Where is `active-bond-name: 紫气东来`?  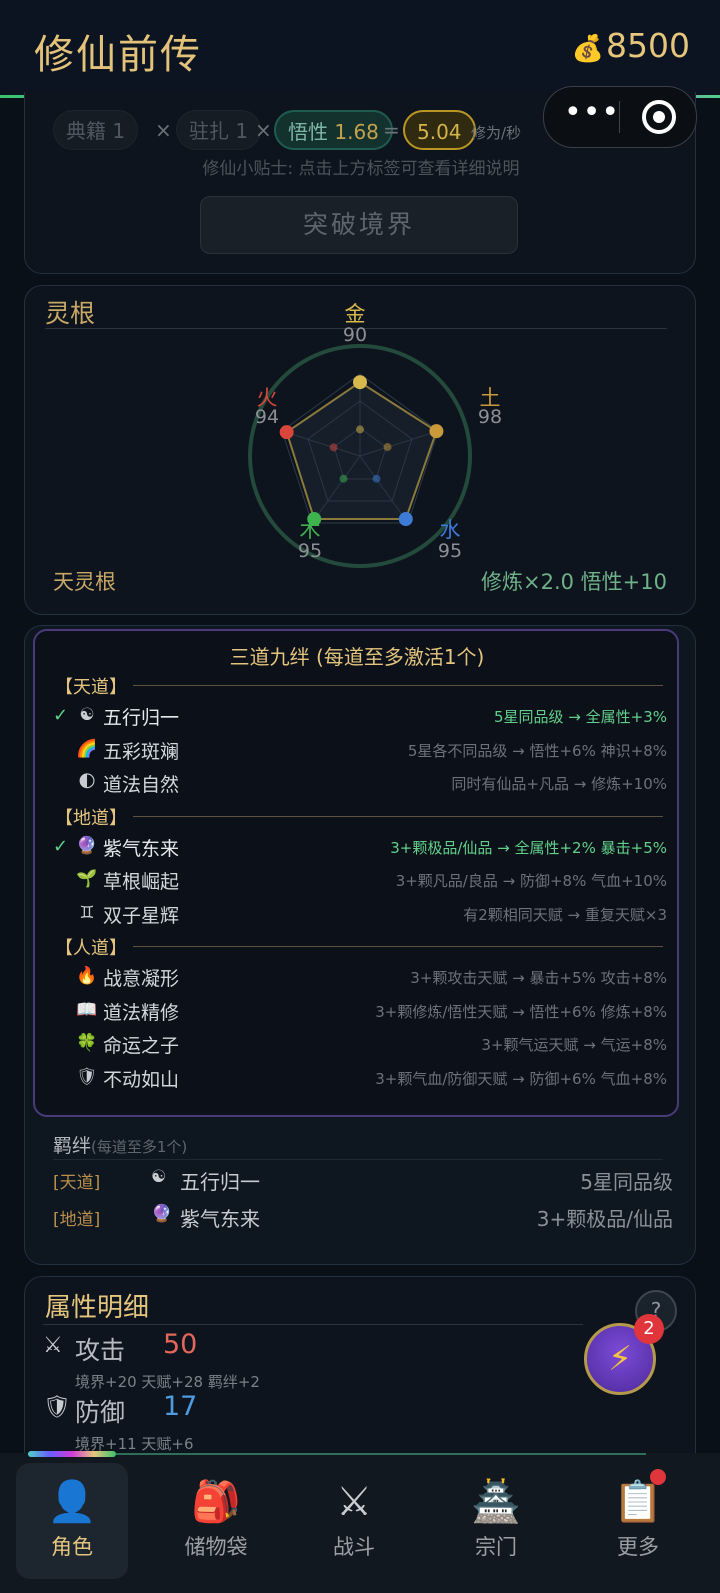
active-bond-name: 紫气东来 is located at coordinates (220, 1219).